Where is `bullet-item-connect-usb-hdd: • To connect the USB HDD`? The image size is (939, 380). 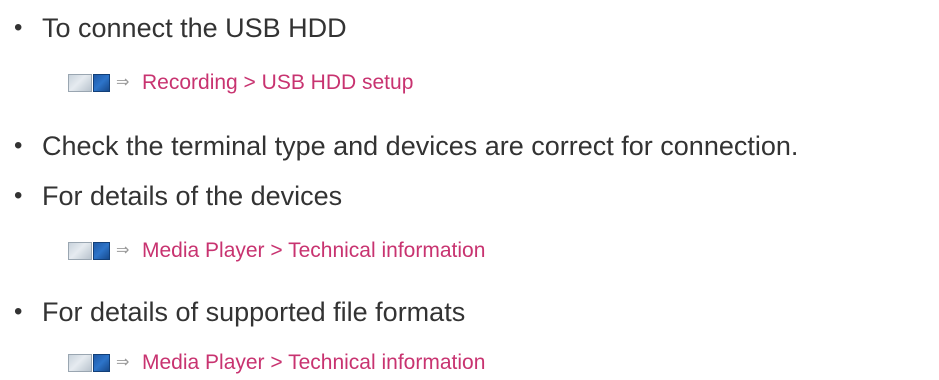
bullet-item-connect-usb-hdd: • To connect the USB HDD is located at coordinates (180, 28).